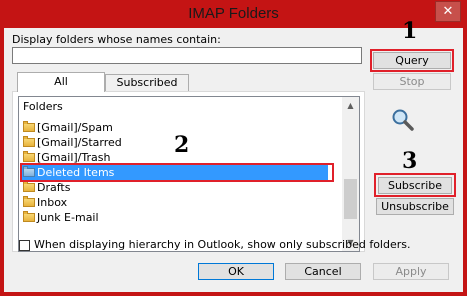 This screenshot has width=467, height=296. Describe the element at coordinates (182, 145) in the screenshot. I see `annotation-number-2: 2` at that location.